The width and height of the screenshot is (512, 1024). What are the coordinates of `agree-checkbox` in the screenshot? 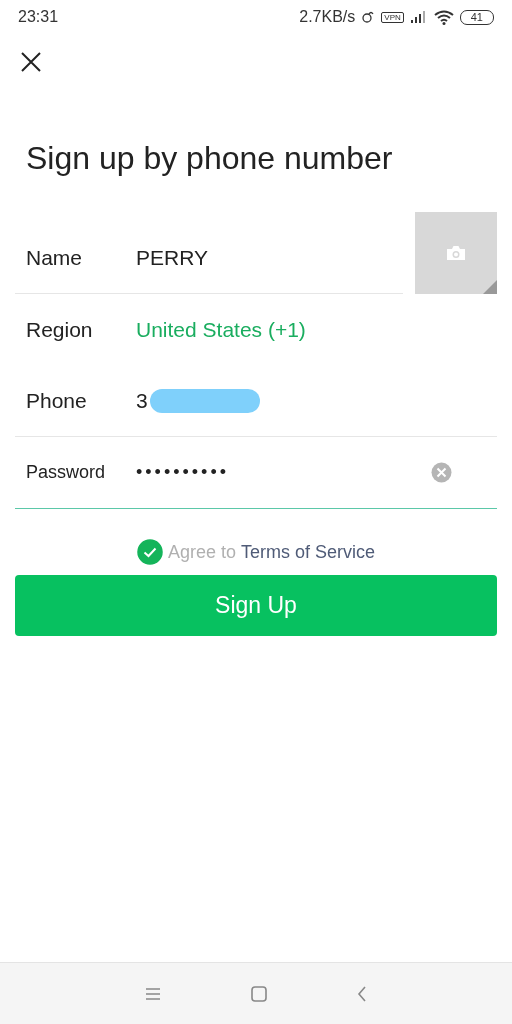 It's located at (149, 552).